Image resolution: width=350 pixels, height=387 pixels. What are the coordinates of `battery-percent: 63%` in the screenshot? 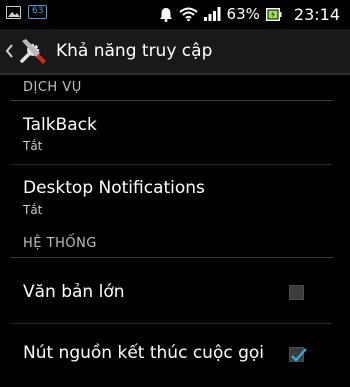 It's located at (243, 14).